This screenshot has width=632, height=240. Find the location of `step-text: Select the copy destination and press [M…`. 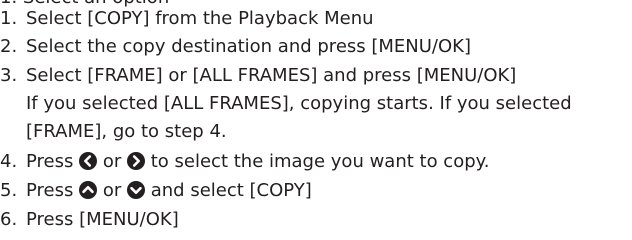

step-text: Select the copy destination and press [M… is located at coordinates (248, 46).